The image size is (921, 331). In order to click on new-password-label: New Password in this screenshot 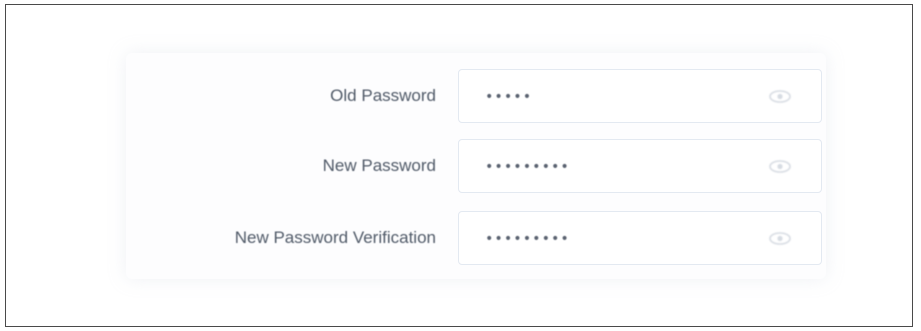, I will do `click(379, 165)`.